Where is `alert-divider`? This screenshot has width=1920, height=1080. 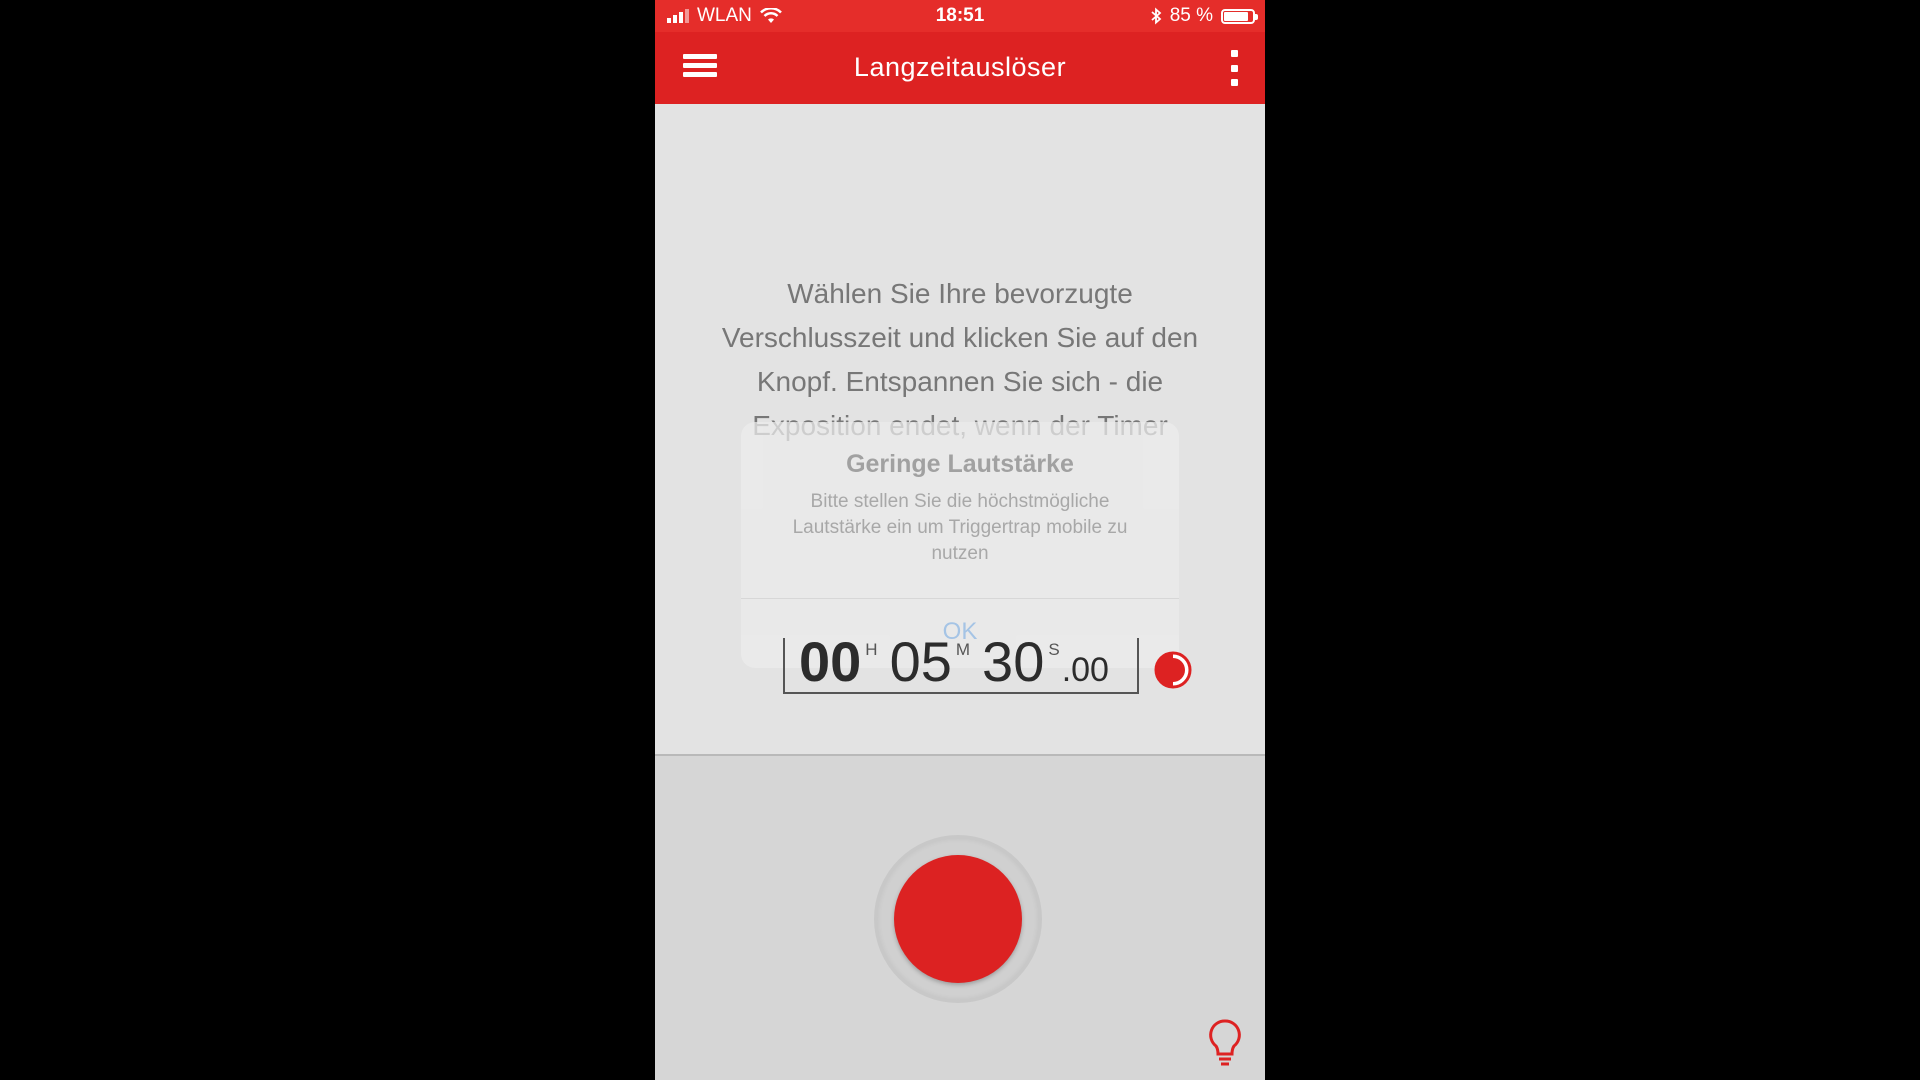
alert-divider is located at coordinates (960, 598).